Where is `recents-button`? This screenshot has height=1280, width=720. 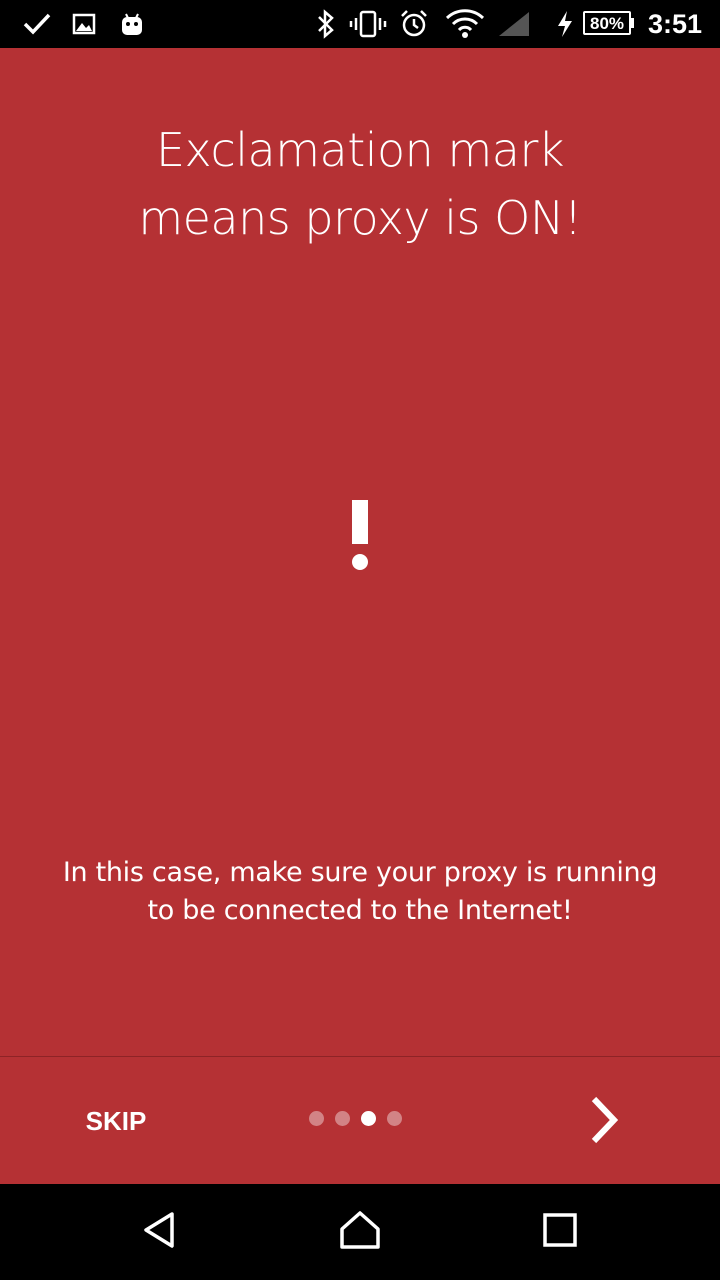
recents-button is located at coordinates (560, 1232).